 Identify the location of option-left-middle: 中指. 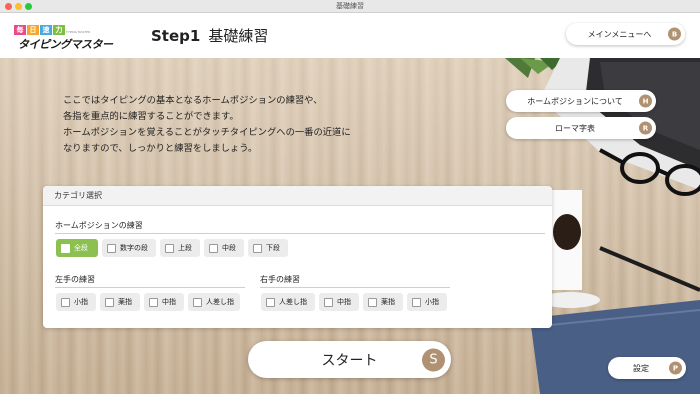
(164, 302).